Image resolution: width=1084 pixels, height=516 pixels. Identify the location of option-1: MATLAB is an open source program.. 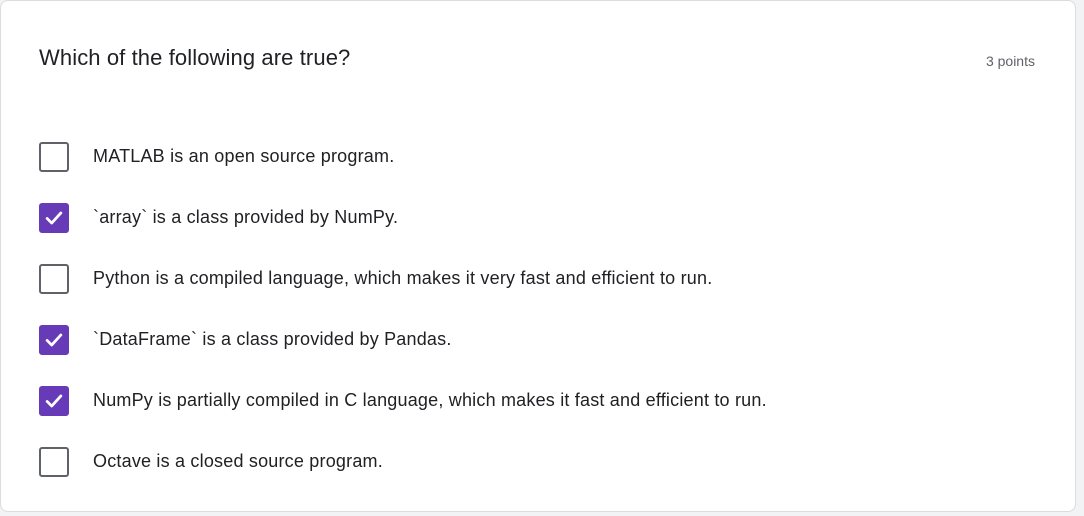
(537, 156).